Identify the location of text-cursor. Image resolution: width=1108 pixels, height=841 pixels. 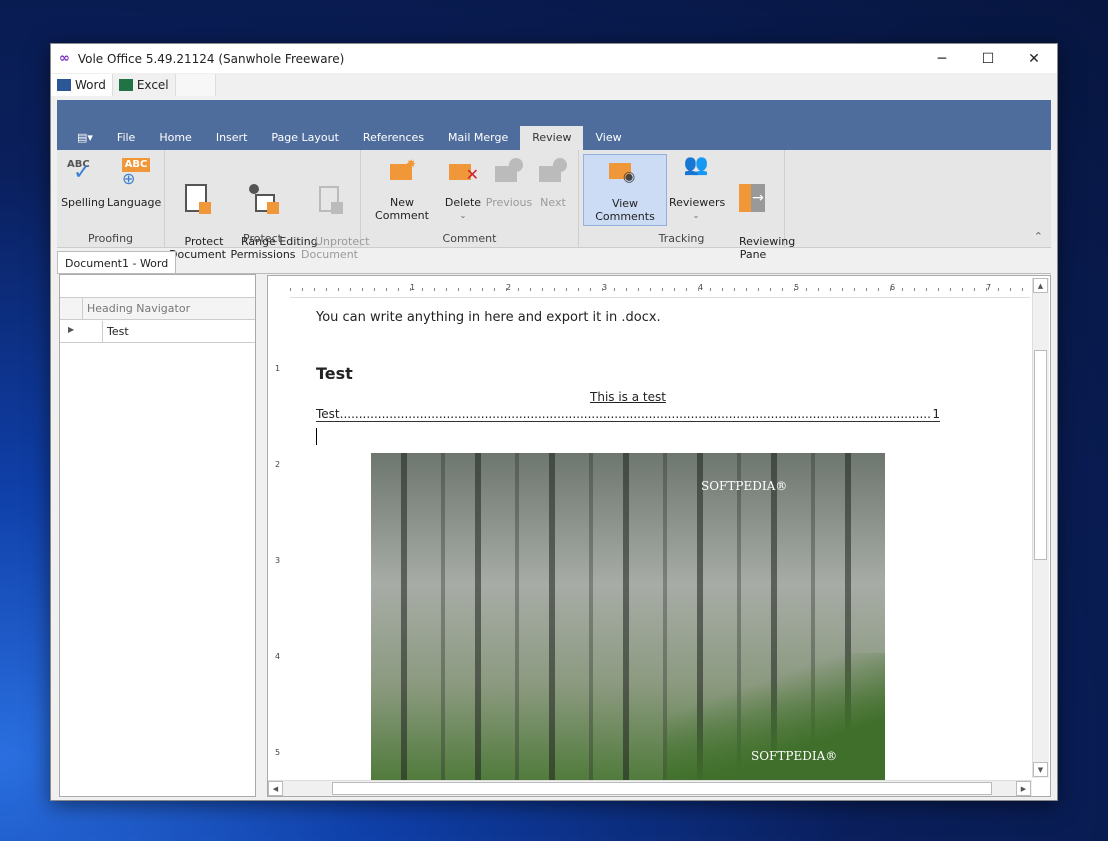
(316, 436).